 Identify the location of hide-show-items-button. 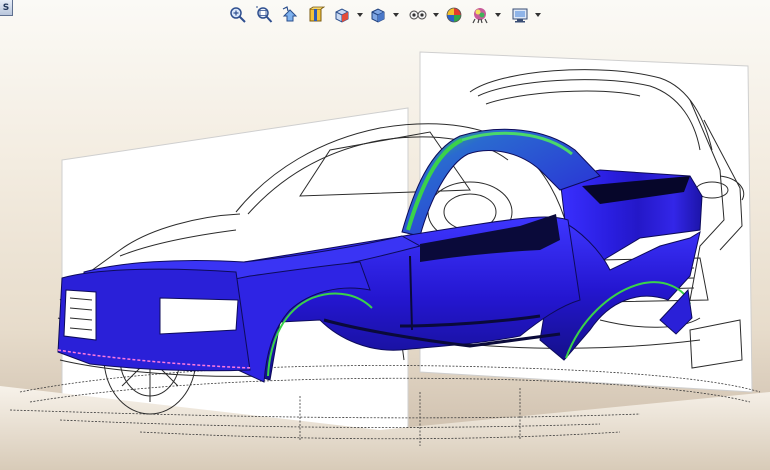
(418, 15).